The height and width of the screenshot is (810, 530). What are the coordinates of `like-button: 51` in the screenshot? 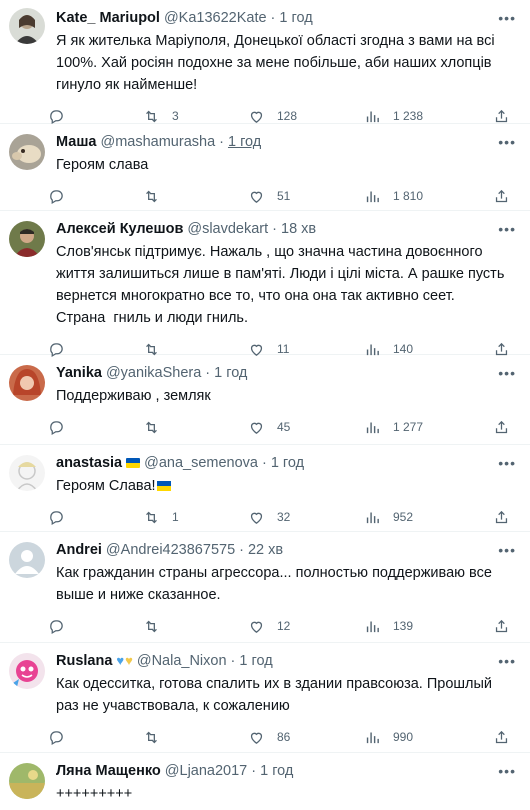 It's located at (306, 196).